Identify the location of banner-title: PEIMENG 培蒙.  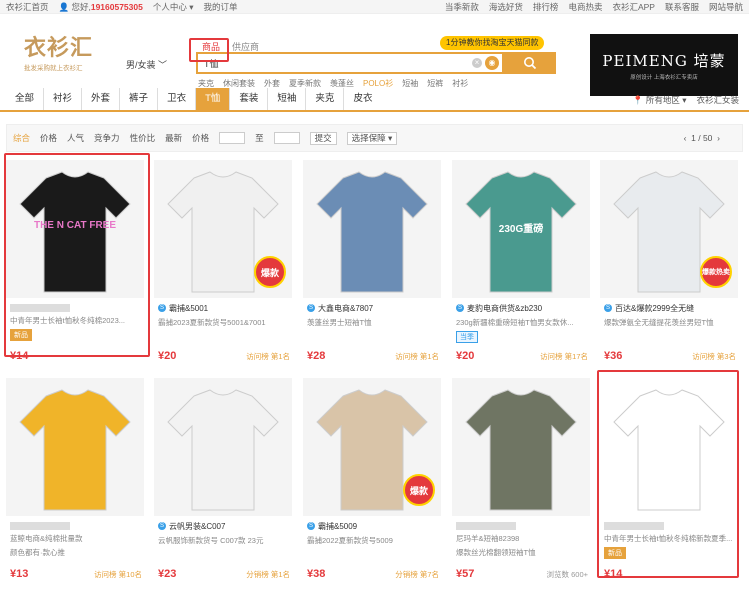
(664, 60).